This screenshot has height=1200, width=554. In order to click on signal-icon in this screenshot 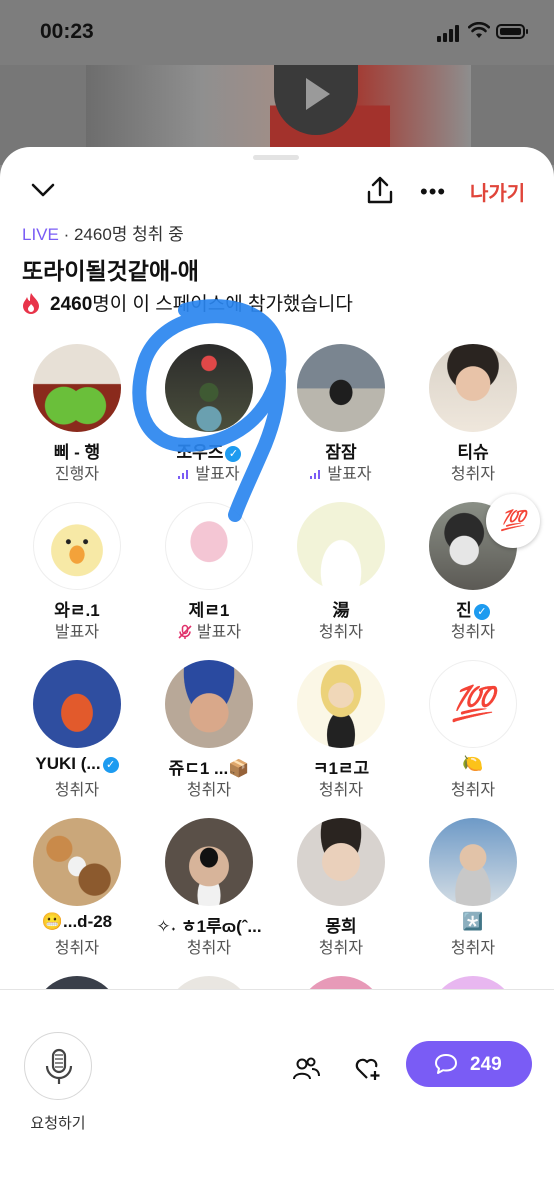, I will do `click(450, 33)`.